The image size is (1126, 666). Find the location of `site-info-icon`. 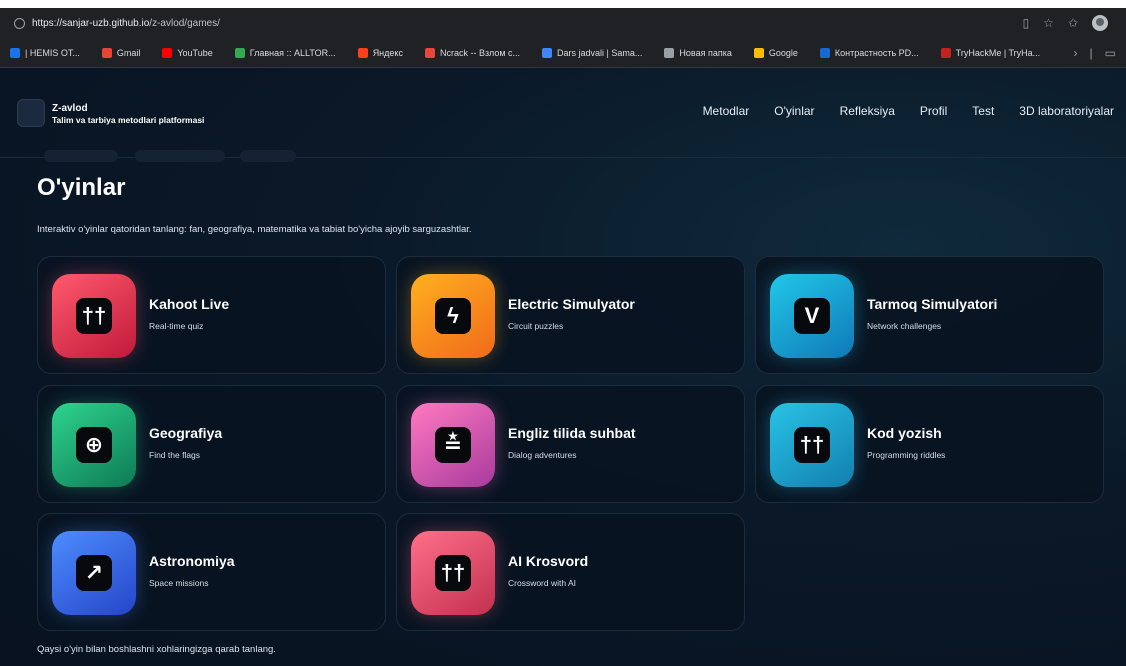

site-info-icon is located at coordinates (19, 23).